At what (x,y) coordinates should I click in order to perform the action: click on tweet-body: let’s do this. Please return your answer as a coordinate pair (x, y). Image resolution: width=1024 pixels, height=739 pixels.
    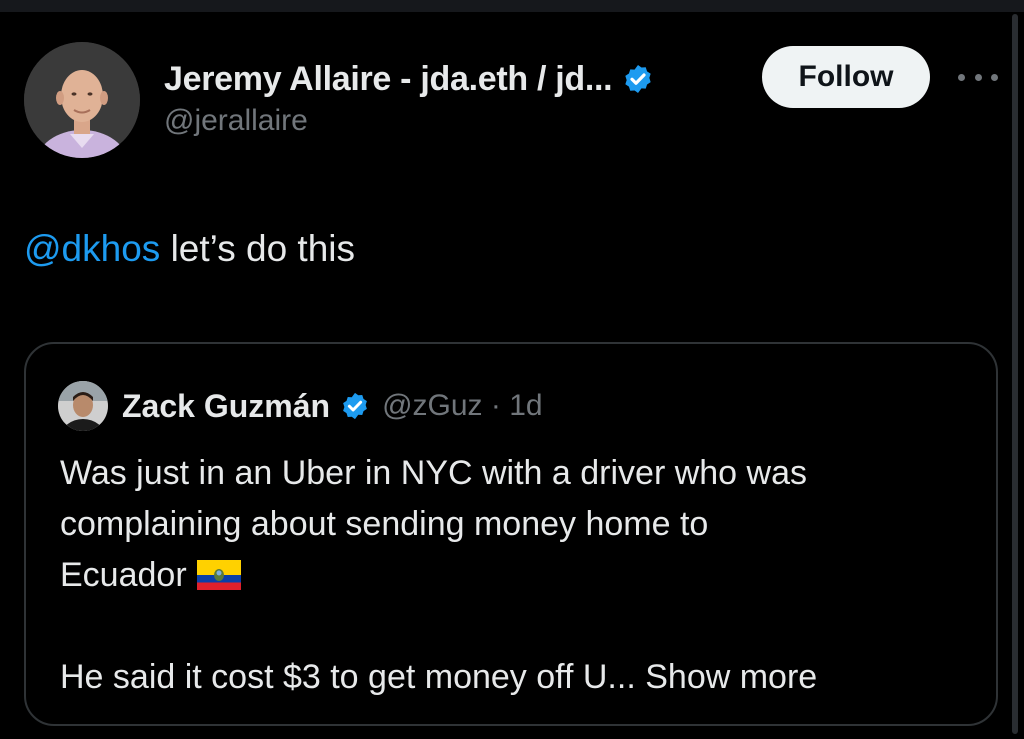
    Looking at the image, I should click on (257, 248).